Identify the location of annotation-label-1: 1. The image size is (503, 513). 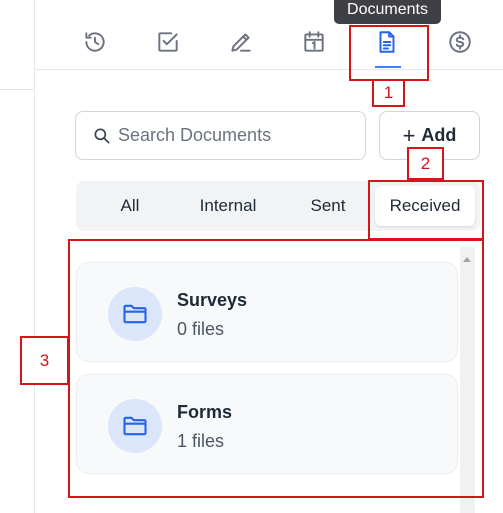
(388, 93).